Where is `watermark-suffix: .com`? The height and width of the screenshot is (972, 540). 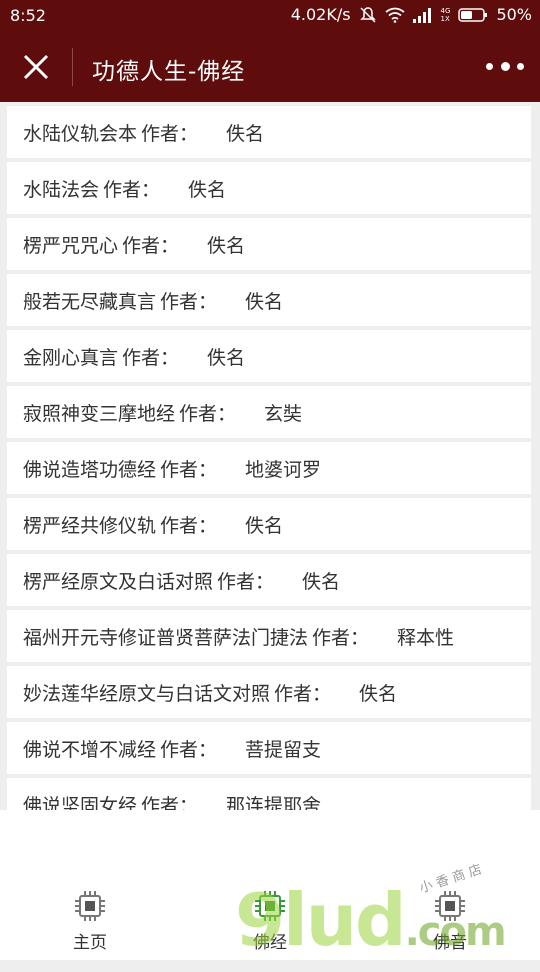
watermark-suffix: .com is located at coordinates (455, 932).